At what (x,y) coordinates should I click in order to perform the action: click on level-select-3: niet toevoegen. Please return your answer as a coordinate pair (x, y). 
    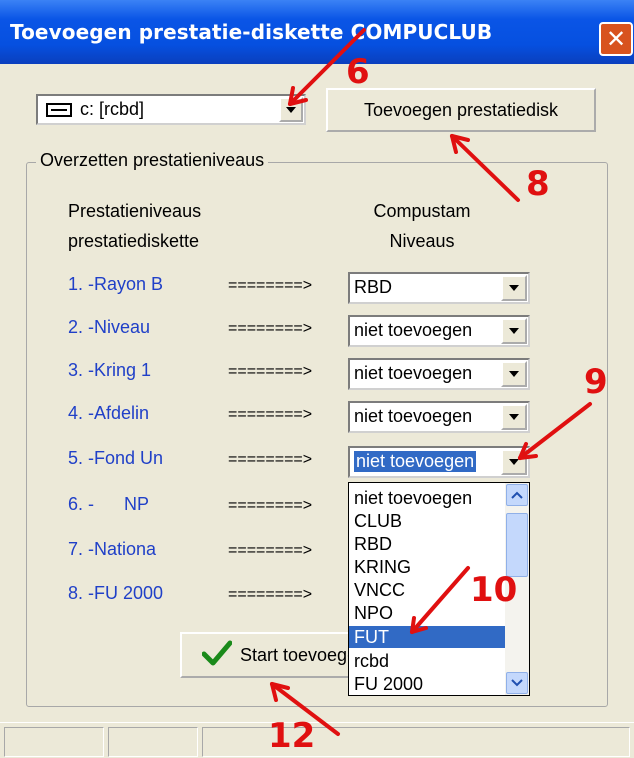
    Looking at the image, I should click on (439, 374).